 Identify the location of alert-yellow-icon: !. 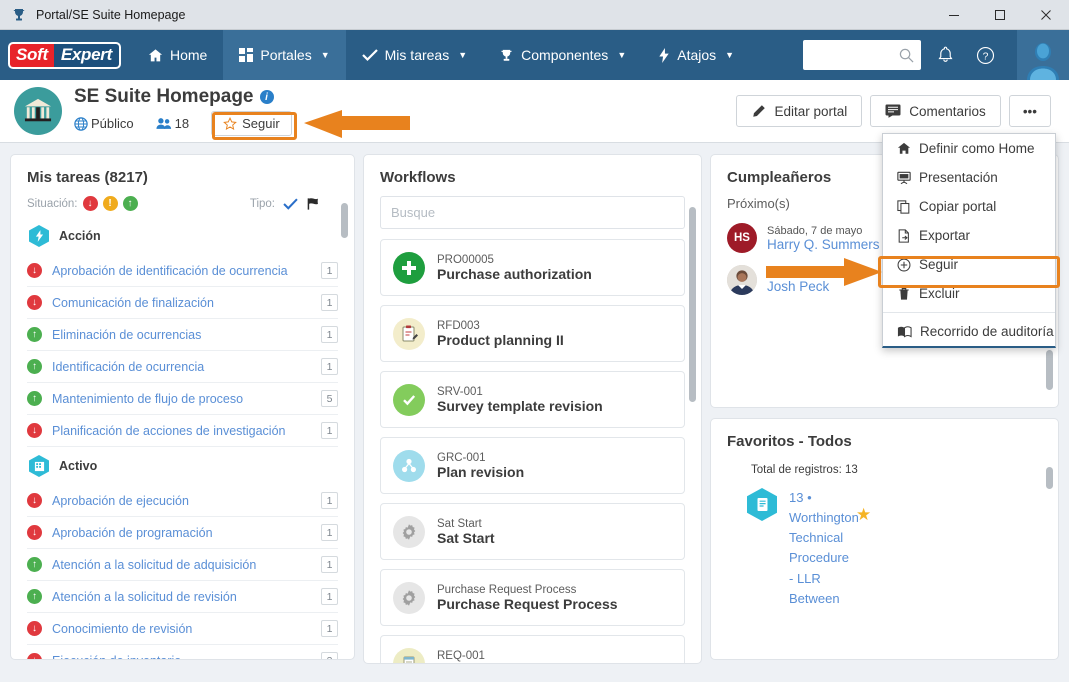
(110, 203).